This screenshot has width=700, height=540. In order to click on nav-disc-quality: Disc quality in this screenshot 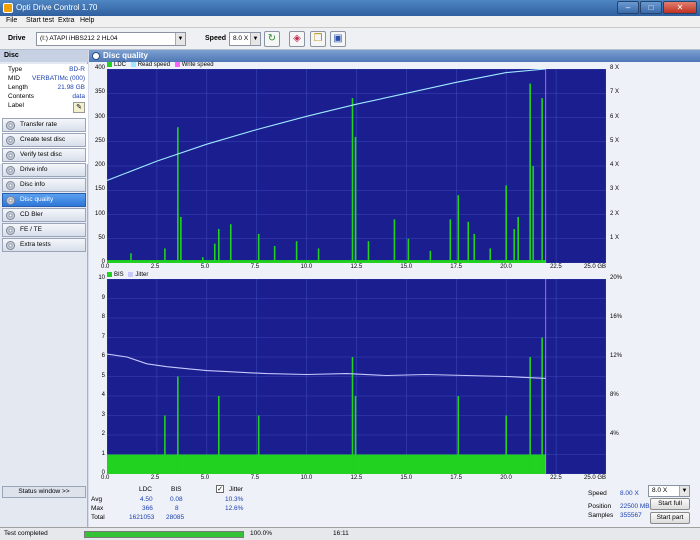, I will do `click(44, 200)`.